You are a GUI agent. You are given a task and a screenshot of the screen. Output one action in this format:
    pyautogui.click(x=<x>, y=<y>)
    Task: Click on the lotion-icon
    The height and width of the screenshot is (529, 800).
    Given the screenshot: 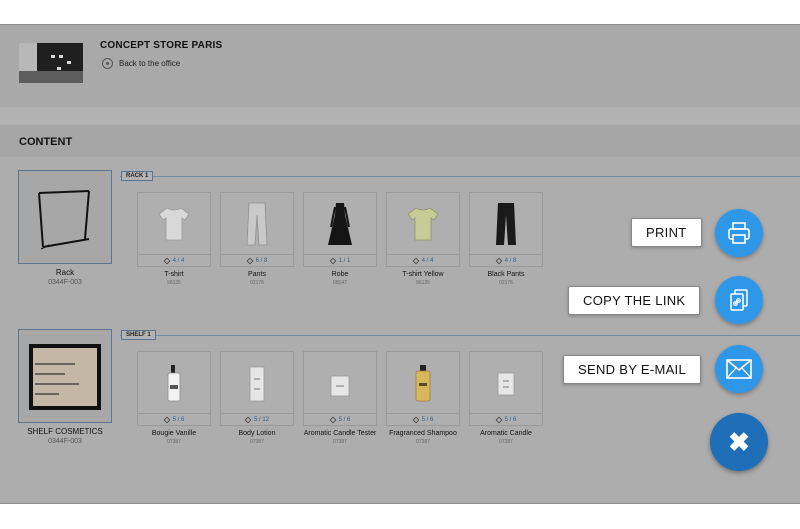 What is the action you would take?
    pyautogui.click(x=257, y=384)
    